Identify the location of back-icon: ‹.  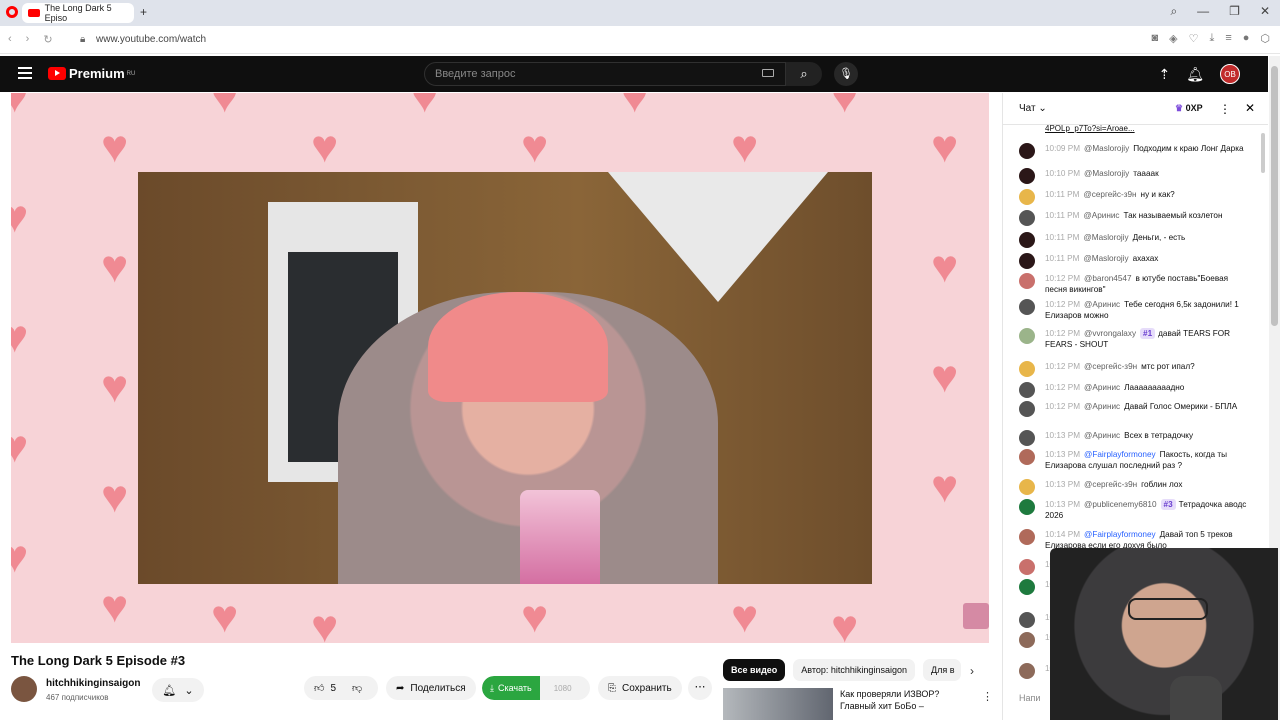
(10, 39).